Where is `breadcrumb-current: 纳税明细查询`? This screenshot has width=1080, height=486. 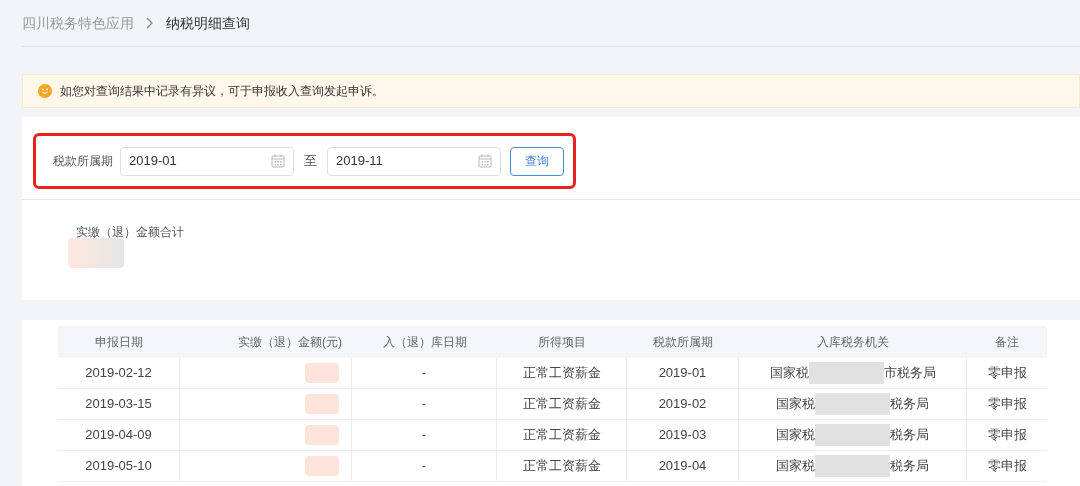 breadcrumb-current: 纳税明细查询 is located at coordinates (208, 23).